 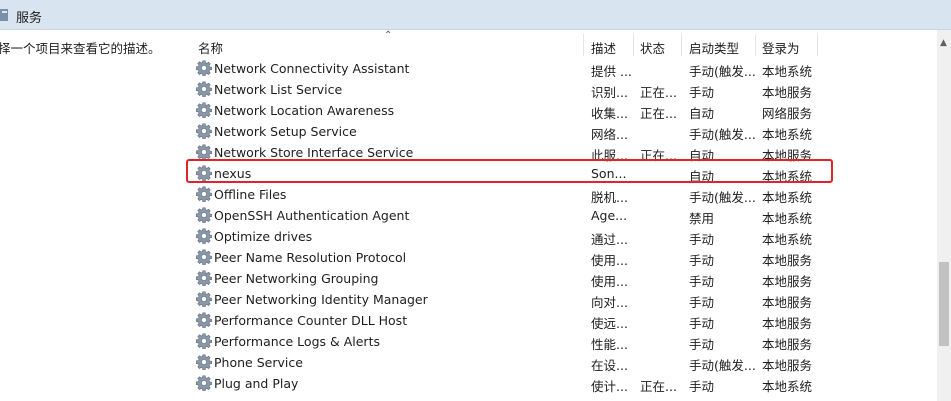 What do you see at coordinates (80, 48) in the screenshot?
I see `description-text: 择一个项目来查看它的描述。` at bounding box center [80, 48].